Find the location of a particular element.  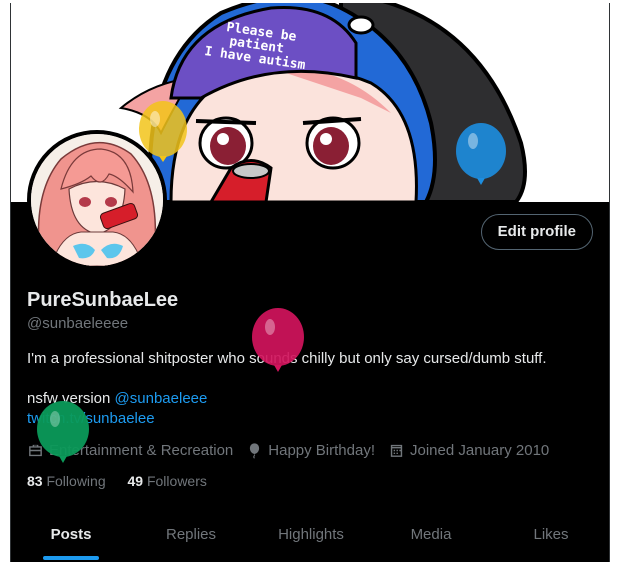

tab-label: Replies is located at coordinates (191, 534).